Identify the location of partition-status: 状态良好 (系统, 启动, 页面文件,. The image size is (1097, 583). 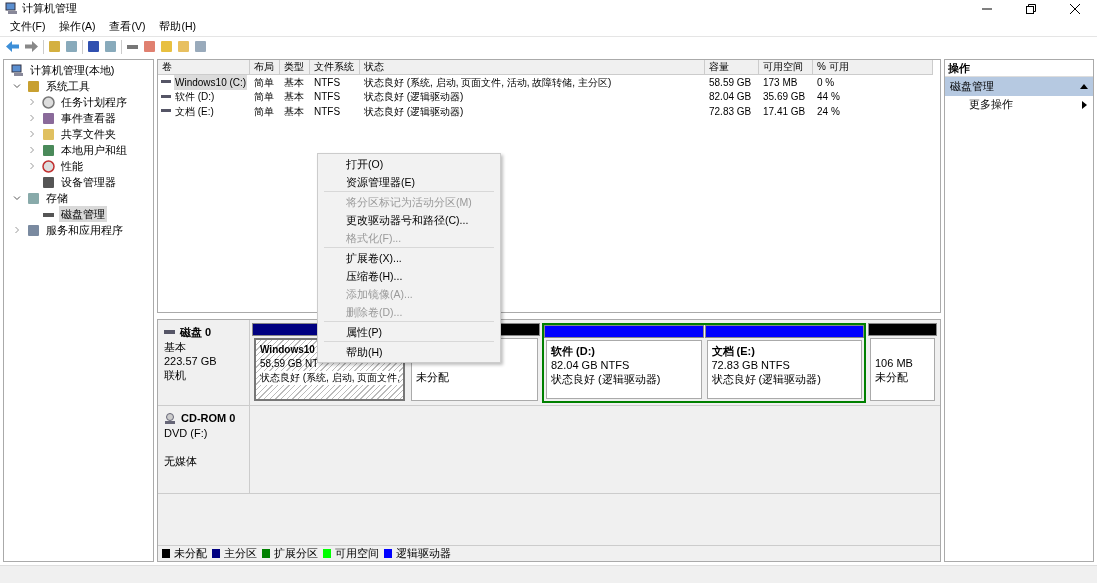
(329, 378).